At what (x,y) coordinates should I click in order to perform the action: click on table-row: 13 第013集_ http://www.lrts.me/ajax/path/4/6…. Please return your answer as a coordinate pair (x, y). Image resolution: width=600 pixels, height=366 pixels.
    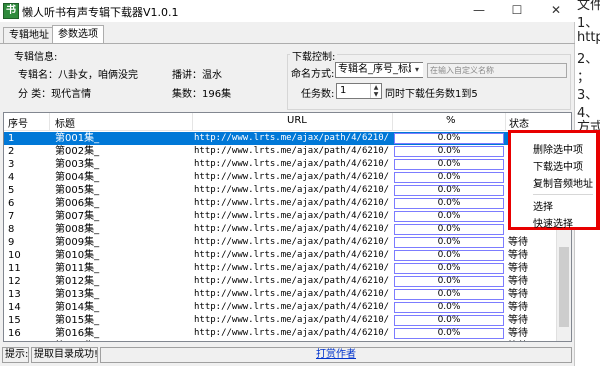
    Looking at the image, I should click on (287, 294).